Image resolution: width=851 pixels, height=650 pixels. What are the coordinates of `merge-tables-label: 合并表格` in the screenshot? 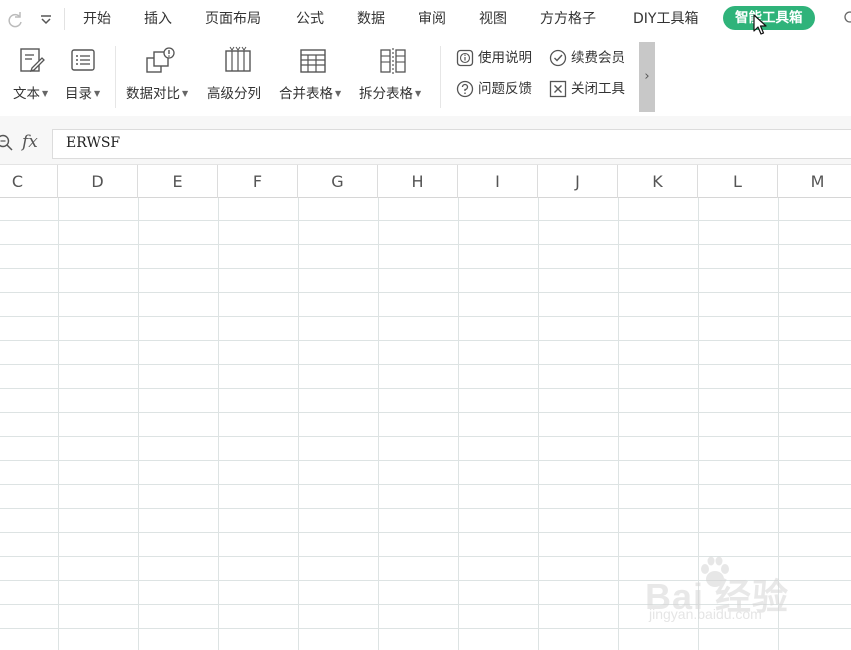 It's located at (306, 94).